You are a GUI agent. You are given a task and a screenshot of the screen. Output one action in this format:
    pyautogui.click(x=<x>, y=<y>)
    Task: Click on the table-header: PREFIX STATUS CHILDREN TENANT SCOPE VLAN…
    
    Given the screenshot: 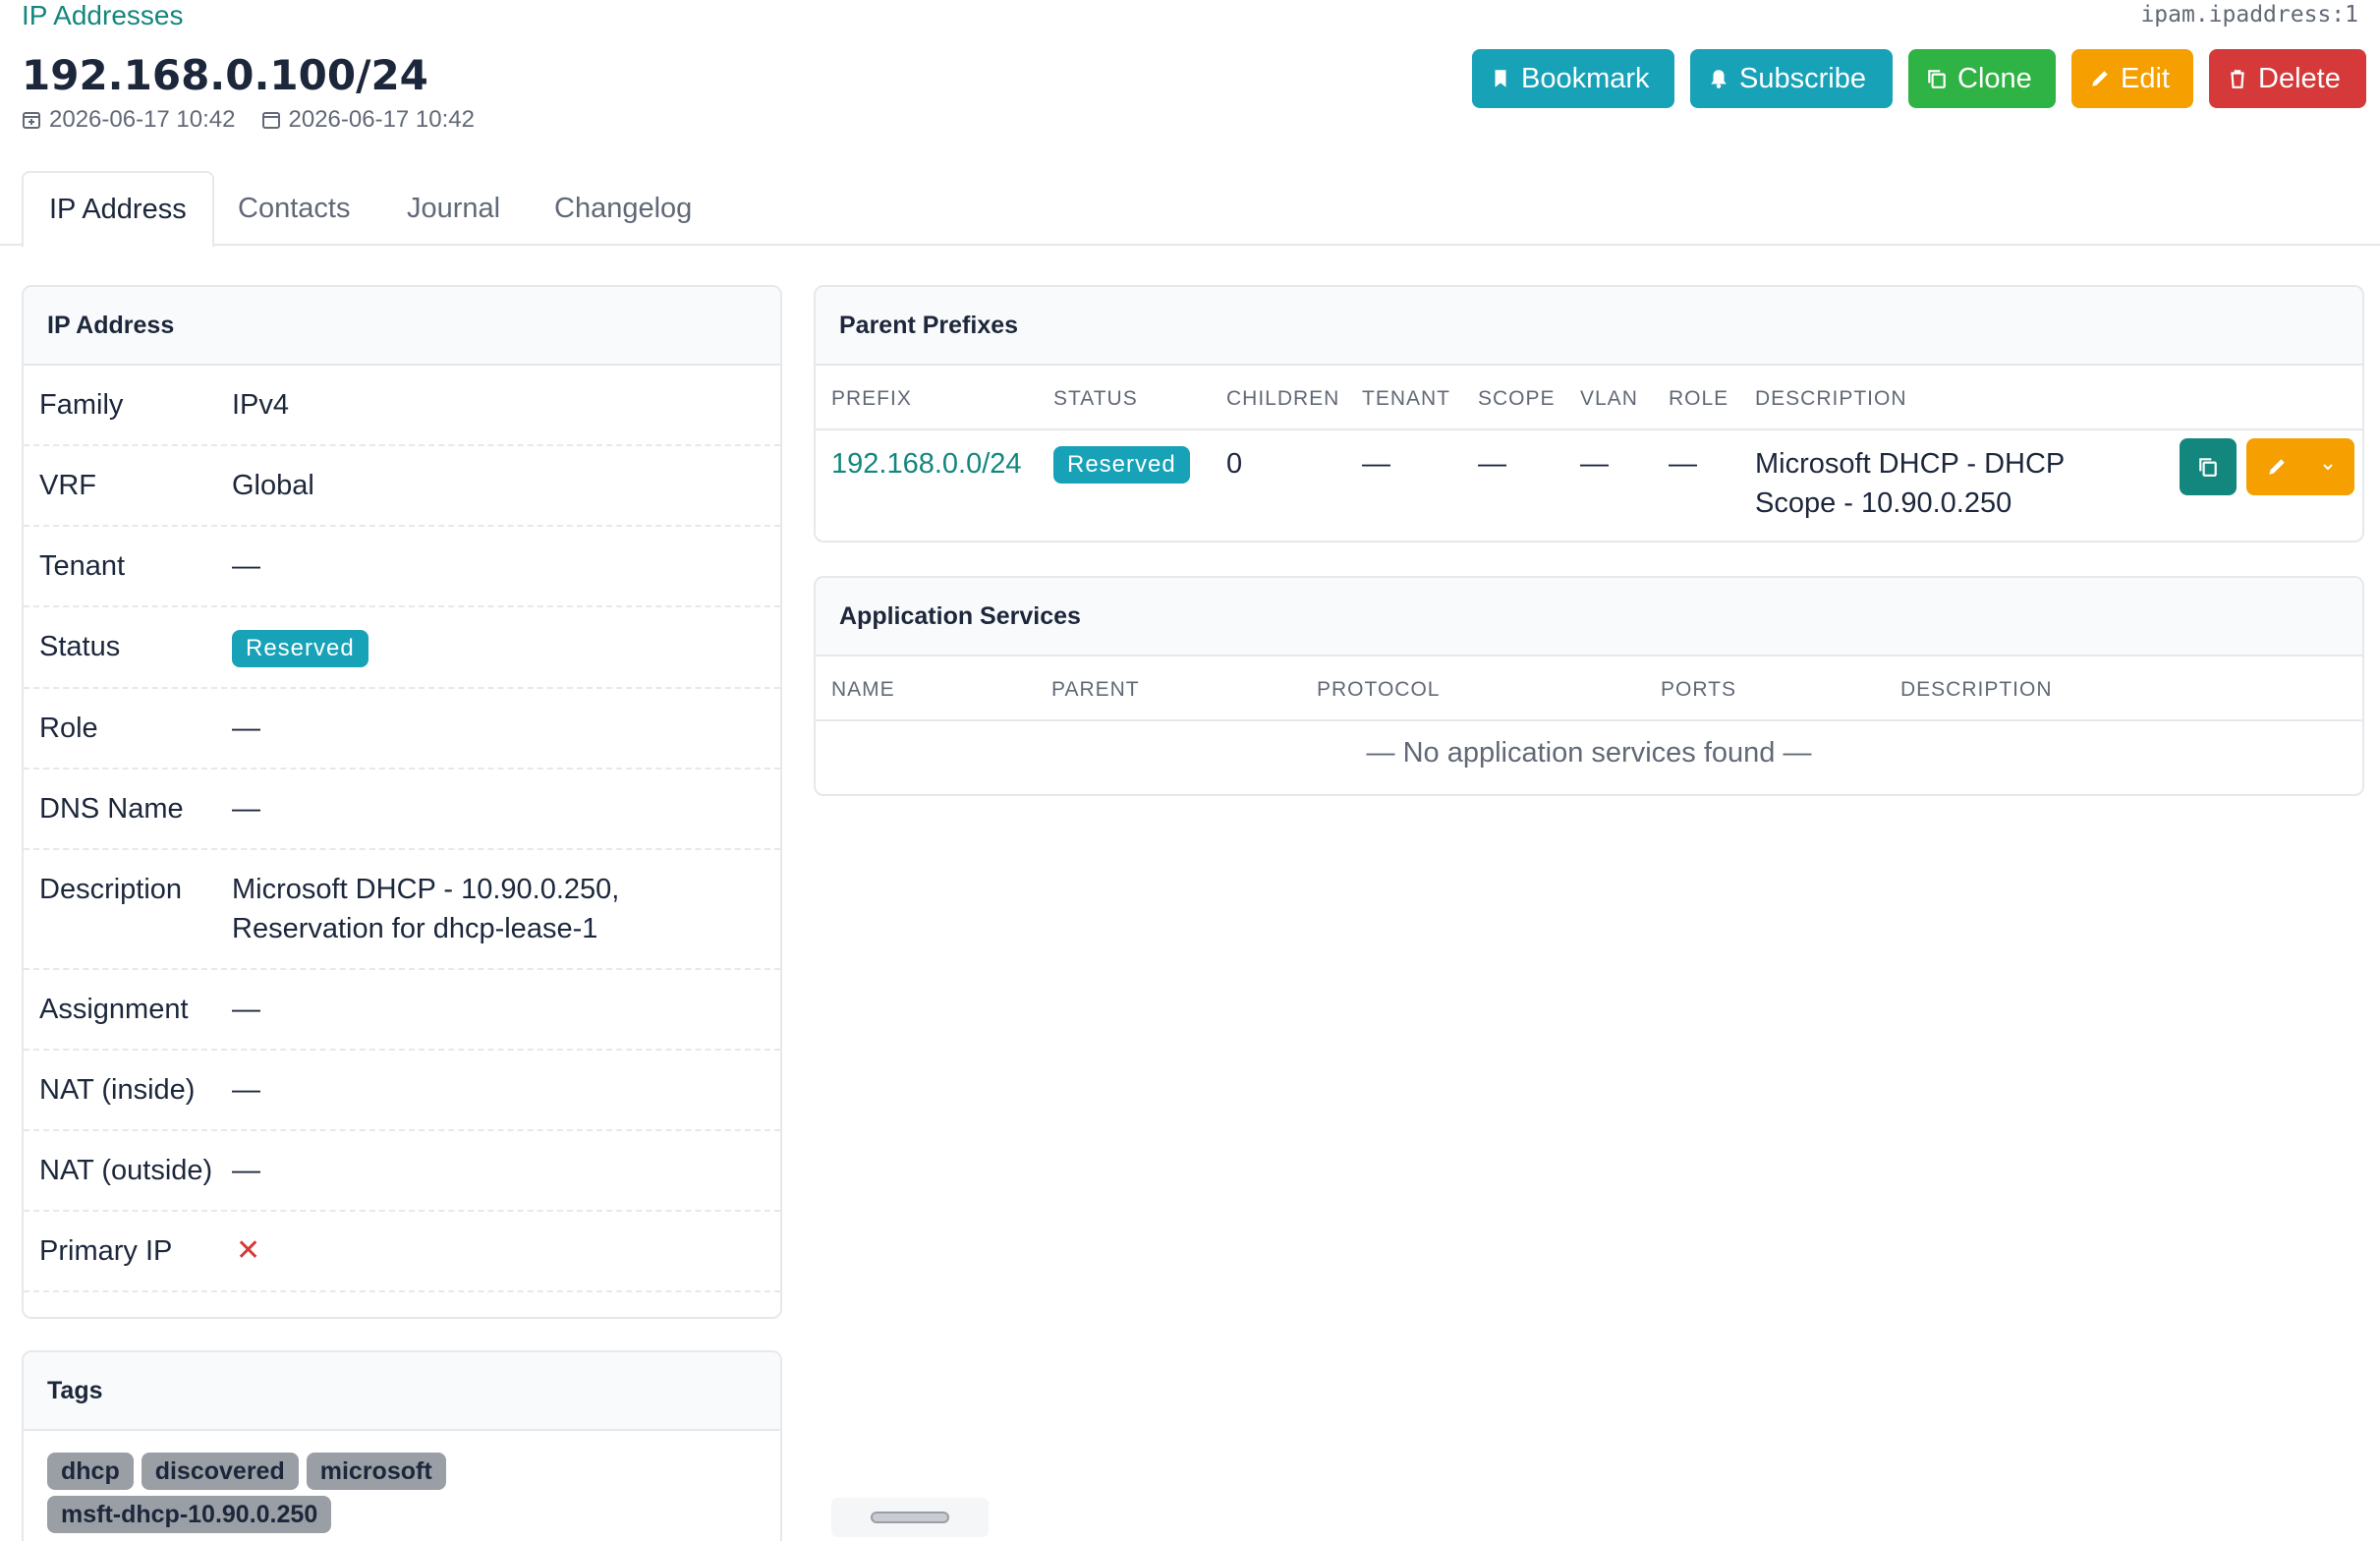 What is the action you would take?
    pyautogui.click(x=1589, y=398)
    